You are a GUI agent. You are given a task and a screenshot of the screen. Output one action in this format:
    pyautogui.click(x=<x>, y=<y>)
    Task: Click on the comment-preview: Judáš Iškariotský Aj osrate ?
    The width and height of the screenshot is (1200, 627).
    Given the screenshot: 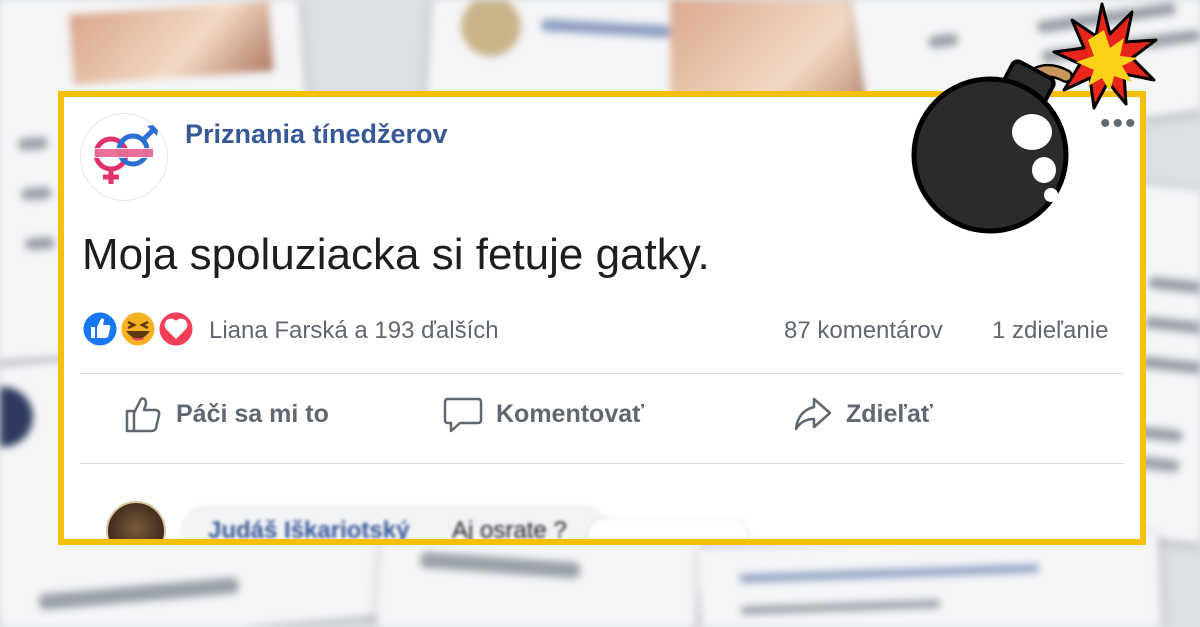 What is the action you would take?
    pyautogui.click(x=600, y=522)
    